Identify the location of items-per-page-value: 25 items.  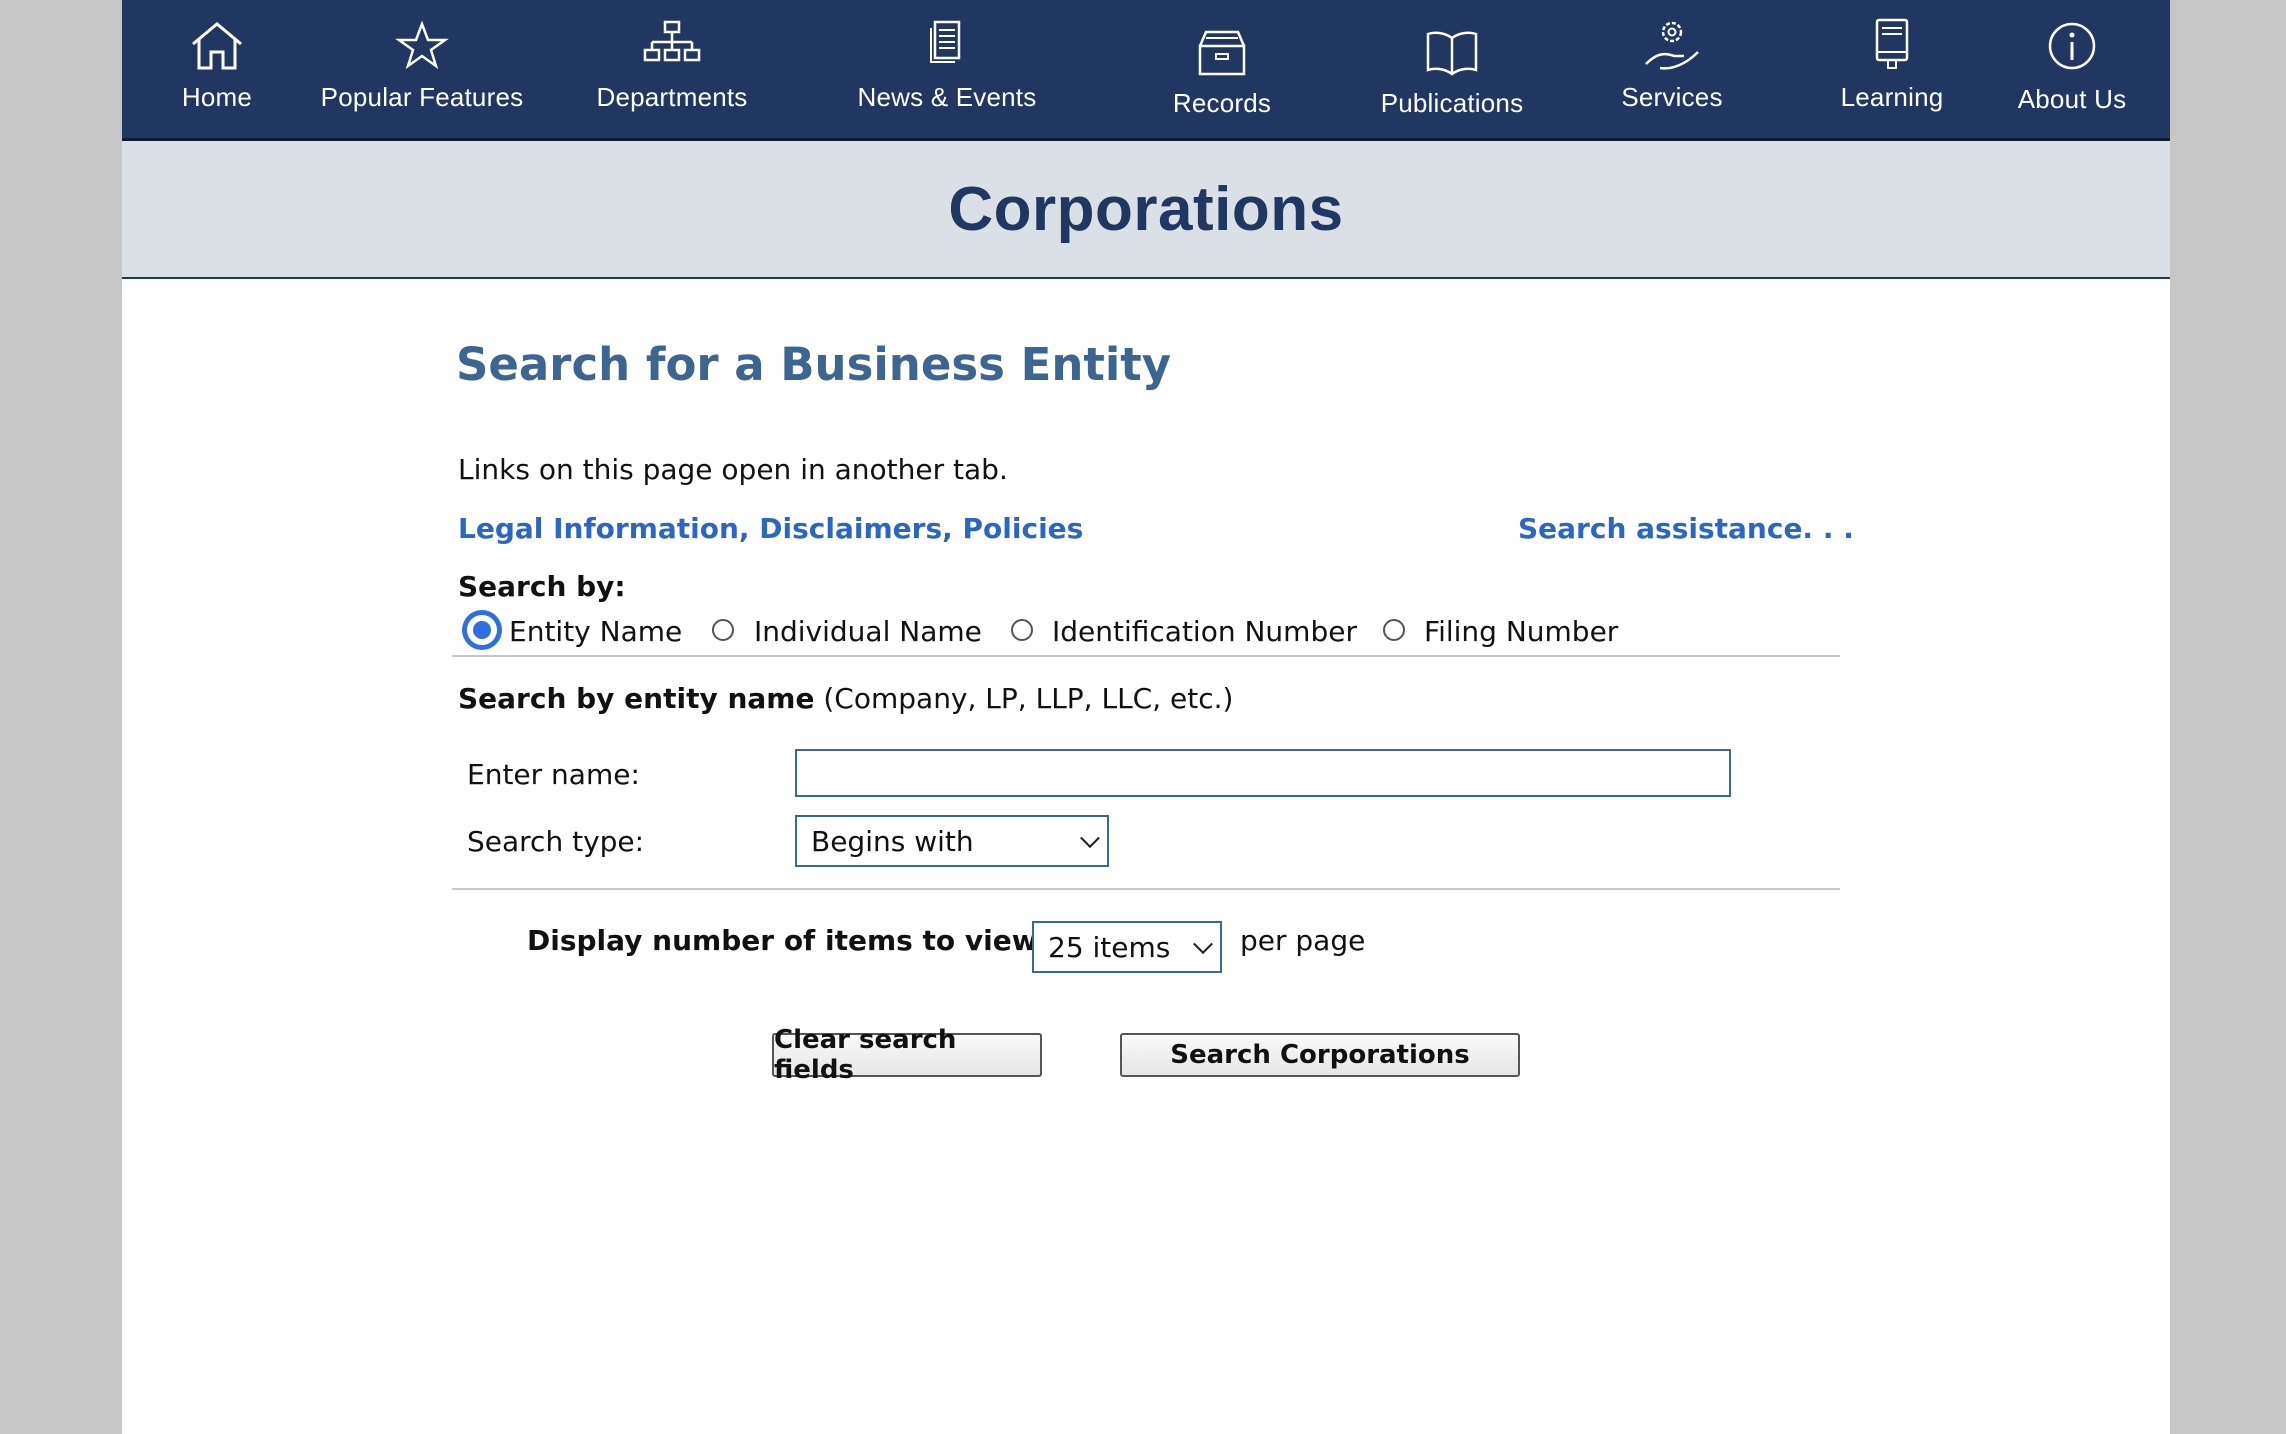
(1109, 947).